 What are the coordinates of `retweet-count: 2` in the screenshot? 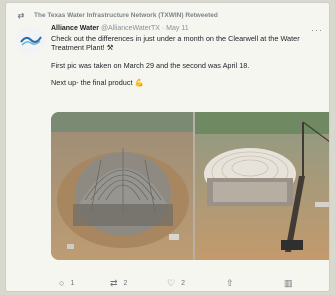 It's located at (125, 283).